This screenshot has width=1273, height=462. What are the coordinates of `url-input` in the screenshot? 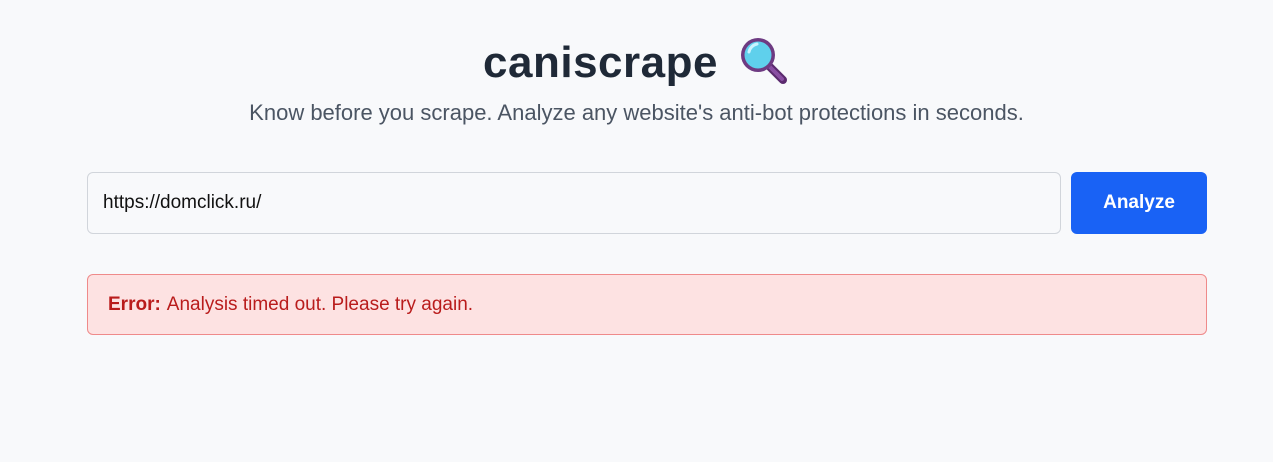 It's located at (574, 203).